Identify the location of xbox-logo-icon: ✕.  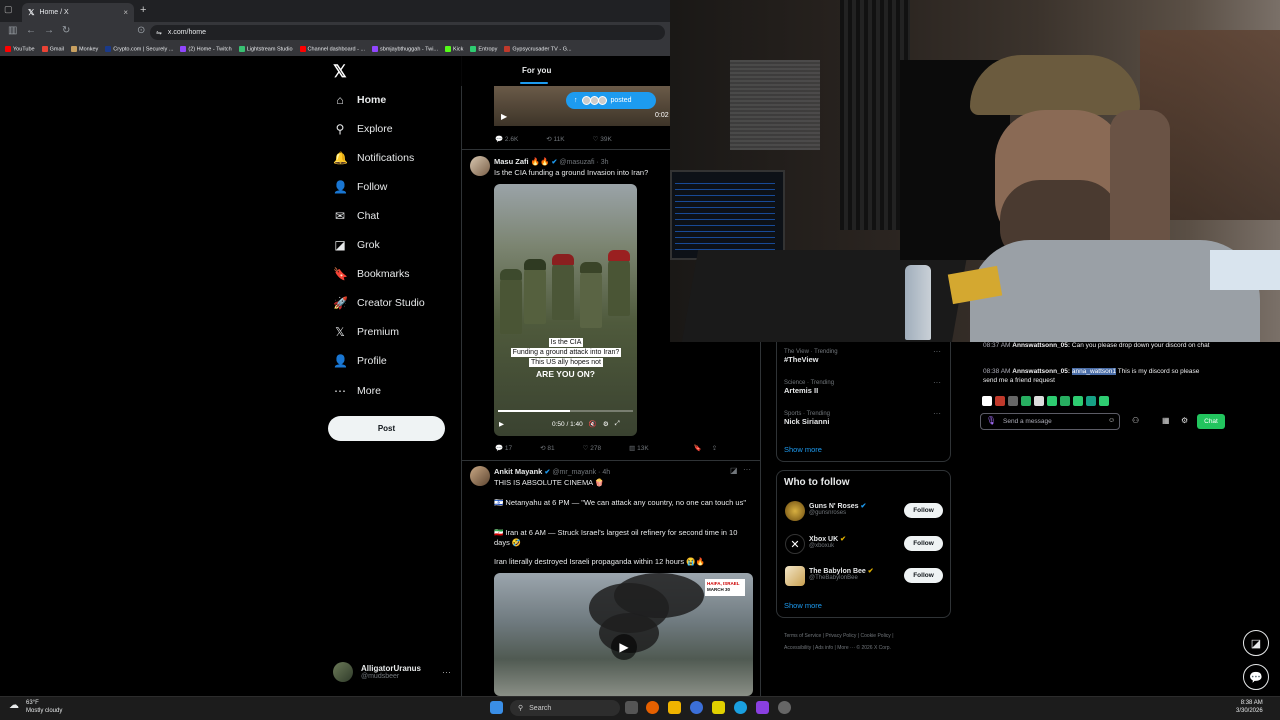
(795, 544).